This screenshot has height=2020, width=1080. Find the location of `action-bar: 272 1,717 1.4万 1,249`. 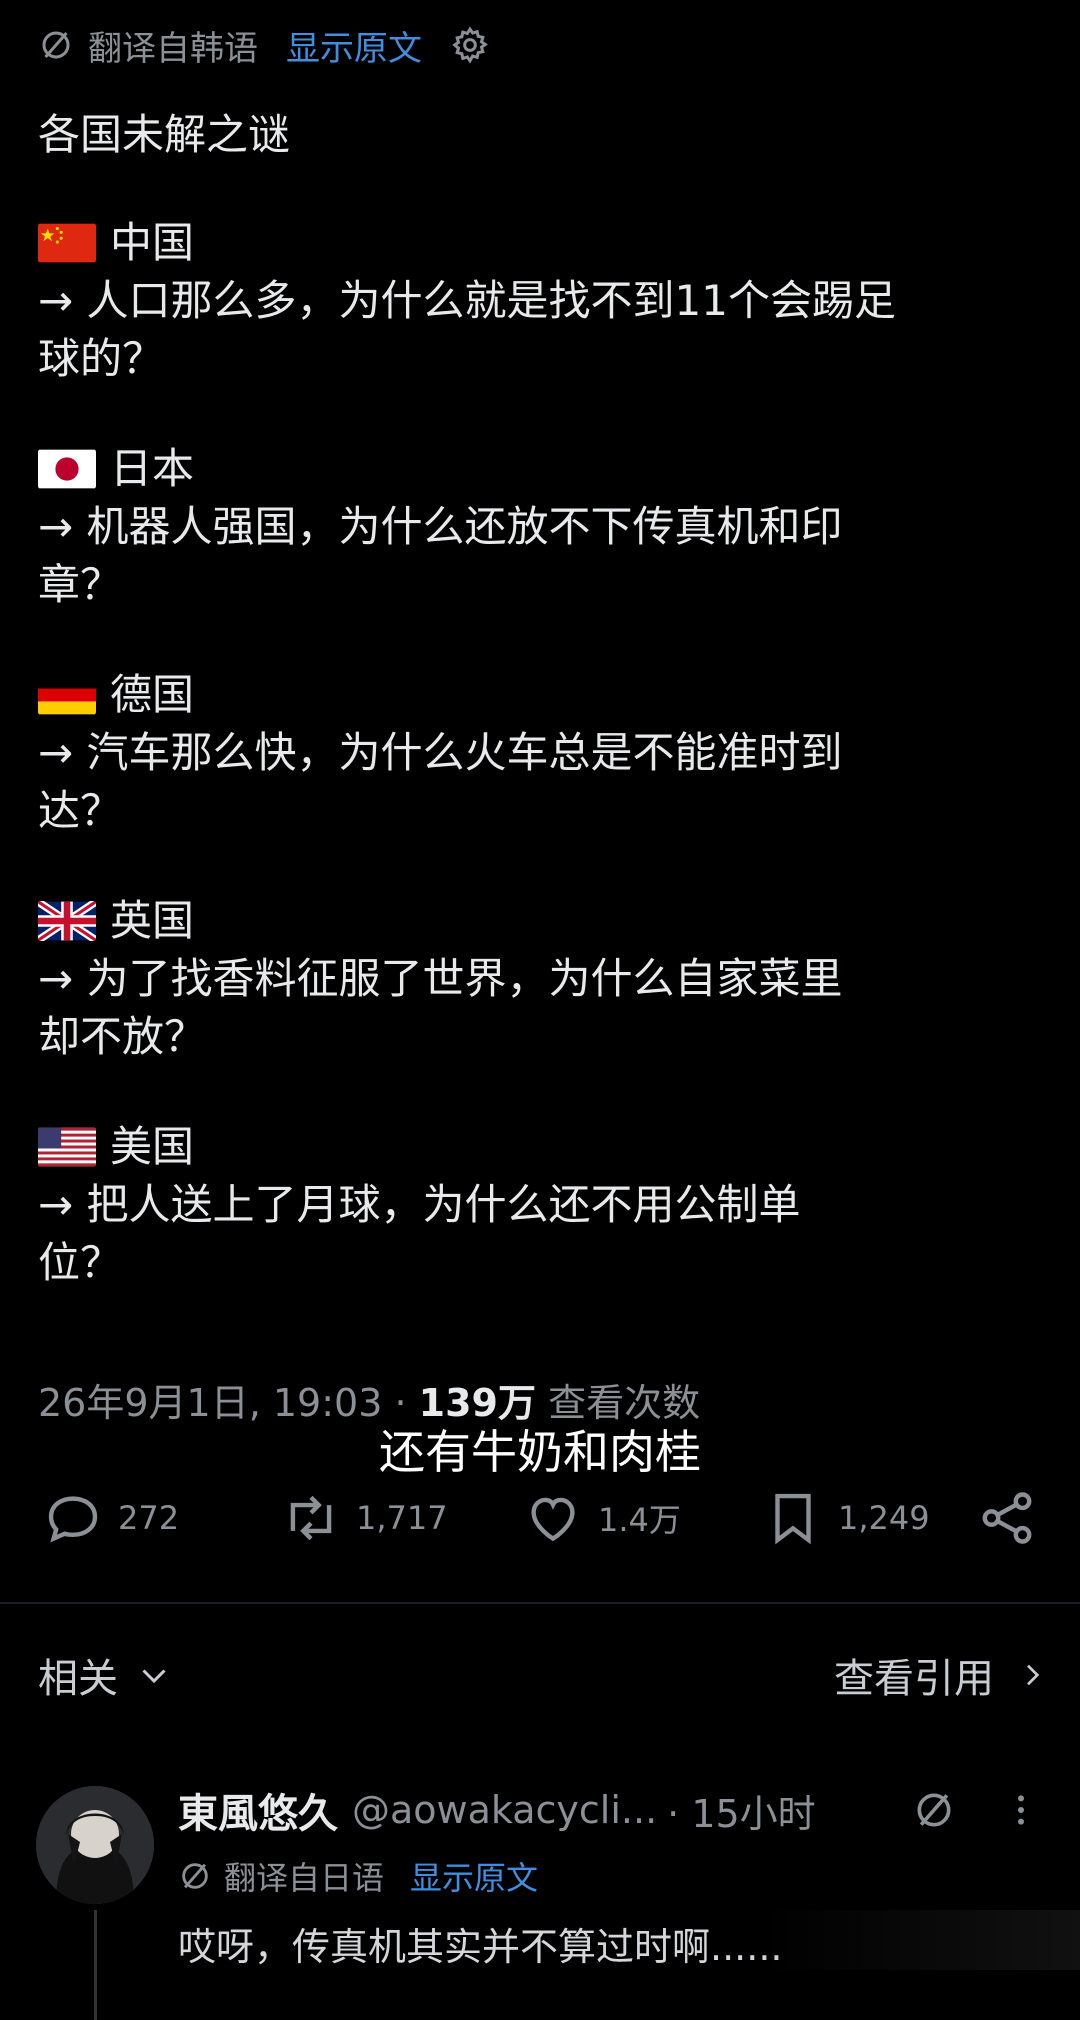

action-bar: 272 1,717 1.4万 1,249 is located at coordinates (540, 1518).